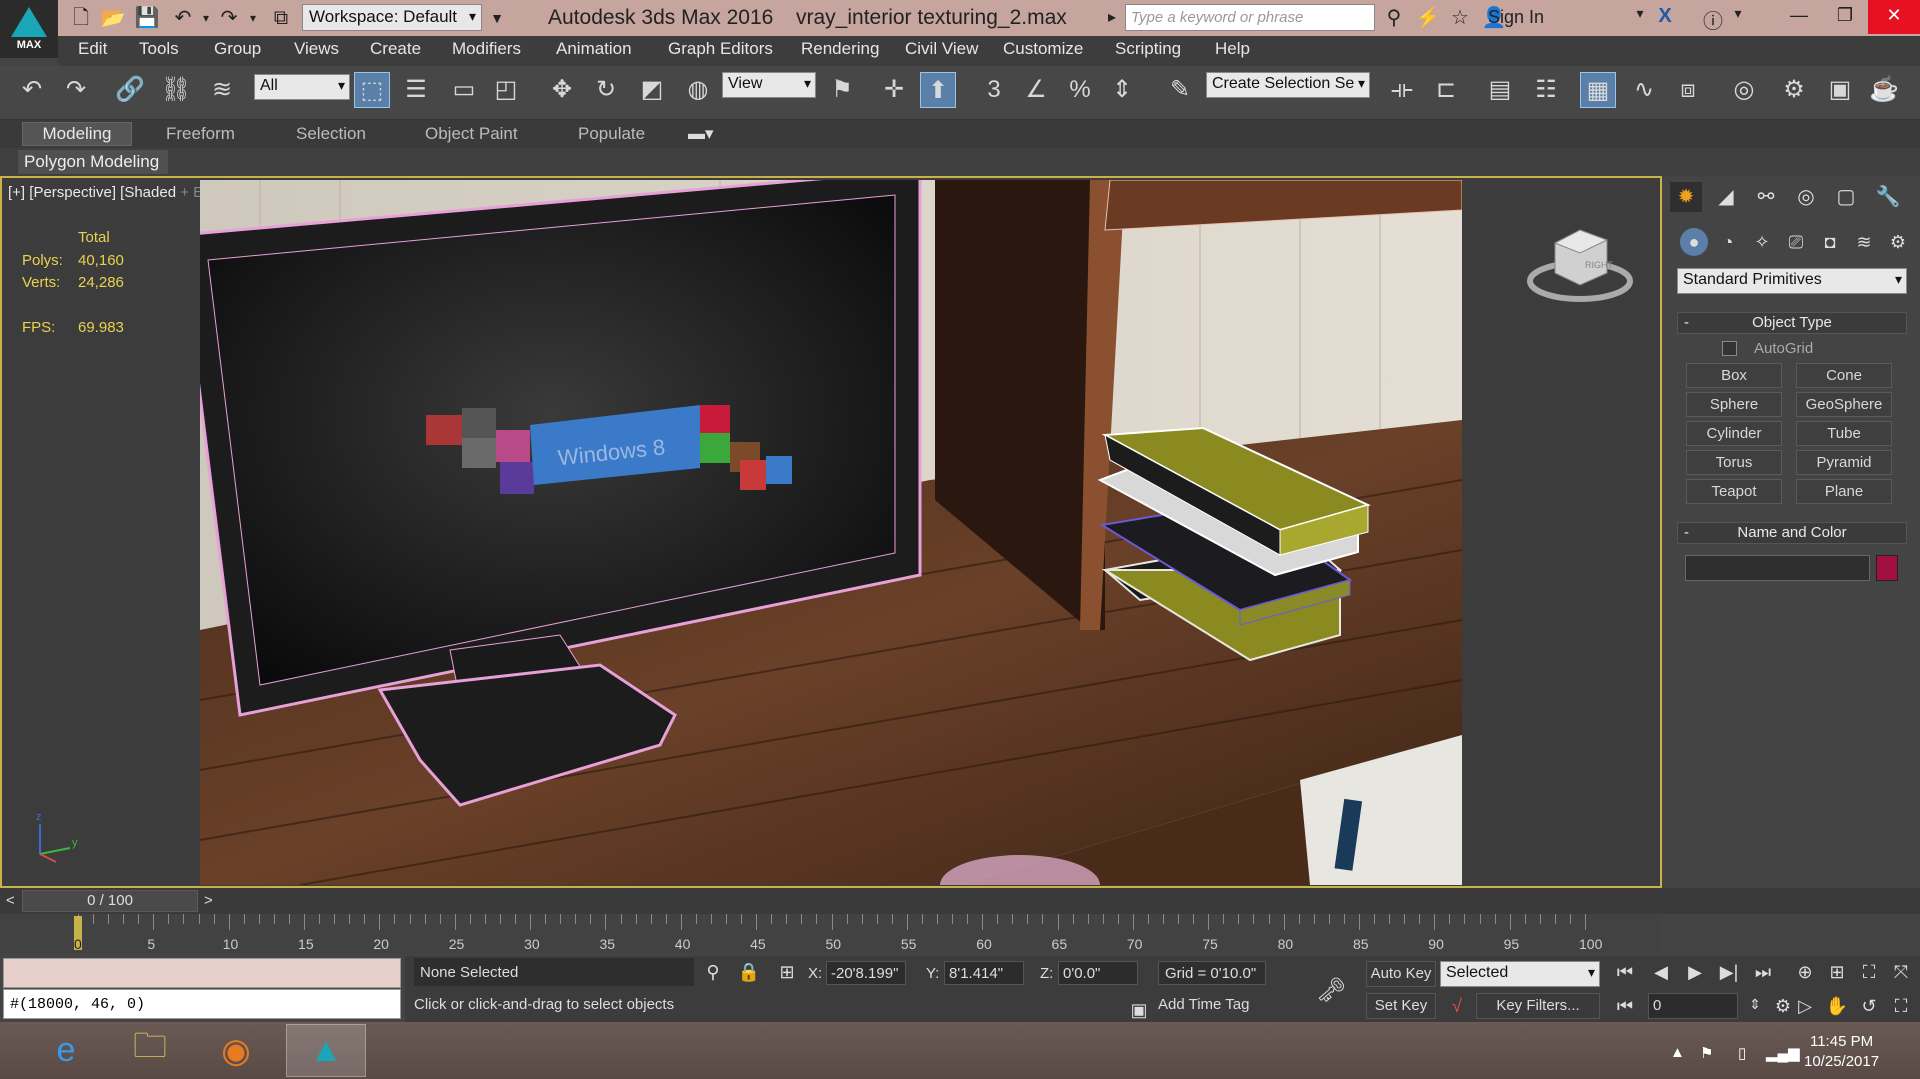 This screenshot has width=1920, height=1079. What do you see at coordinates (1694, 242) in the screenshot?
I see `geometry-category-icon: ●` at bounding box center [1694, 242].